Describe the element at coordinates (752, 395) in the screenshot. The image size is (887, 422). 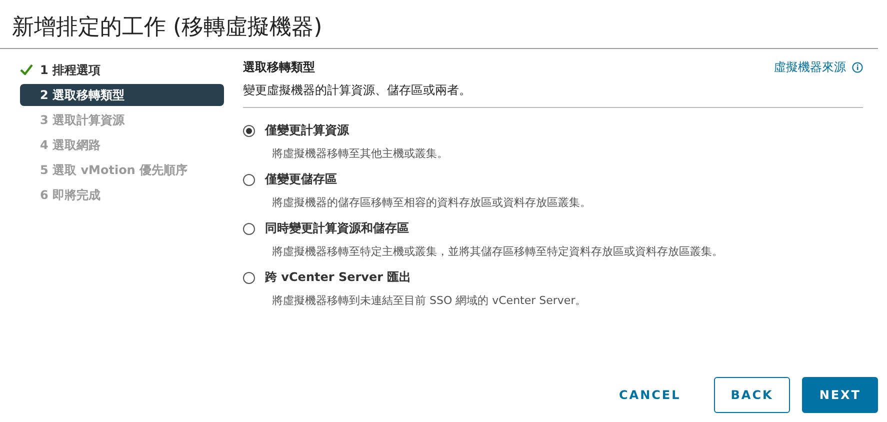
I see `back-button: BACK` at that location.